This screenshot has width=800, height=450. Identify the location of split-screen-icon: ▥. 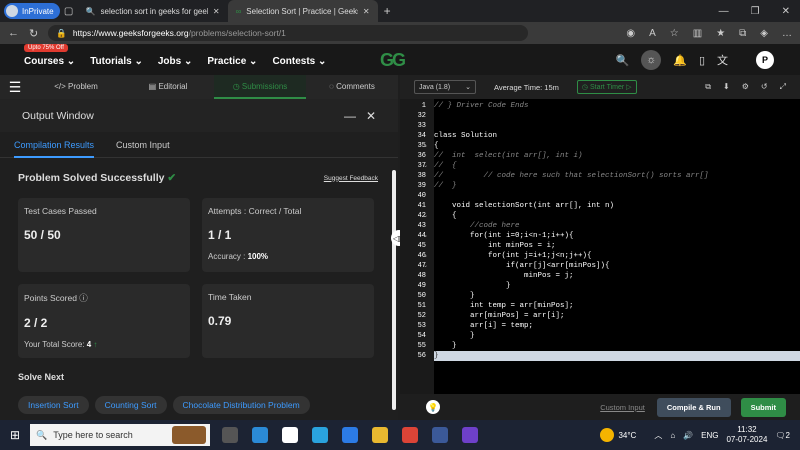
(697, 33).